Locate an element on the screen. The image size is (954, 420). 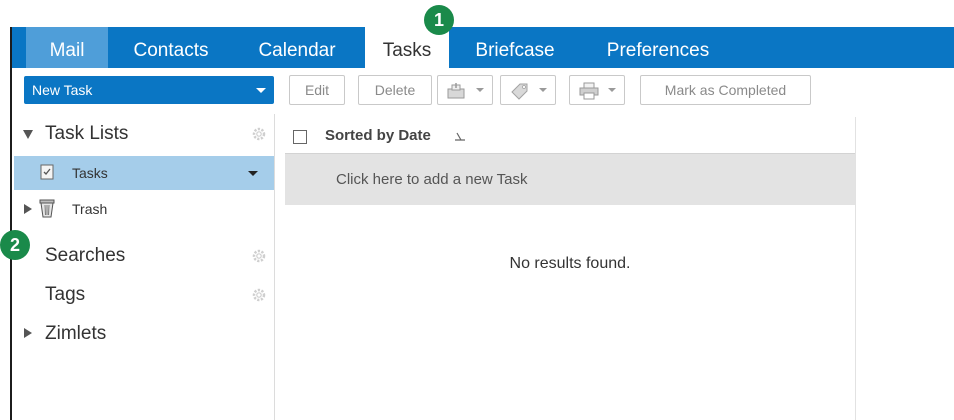
edit-button: Edit is located at coordinates (317, 90).